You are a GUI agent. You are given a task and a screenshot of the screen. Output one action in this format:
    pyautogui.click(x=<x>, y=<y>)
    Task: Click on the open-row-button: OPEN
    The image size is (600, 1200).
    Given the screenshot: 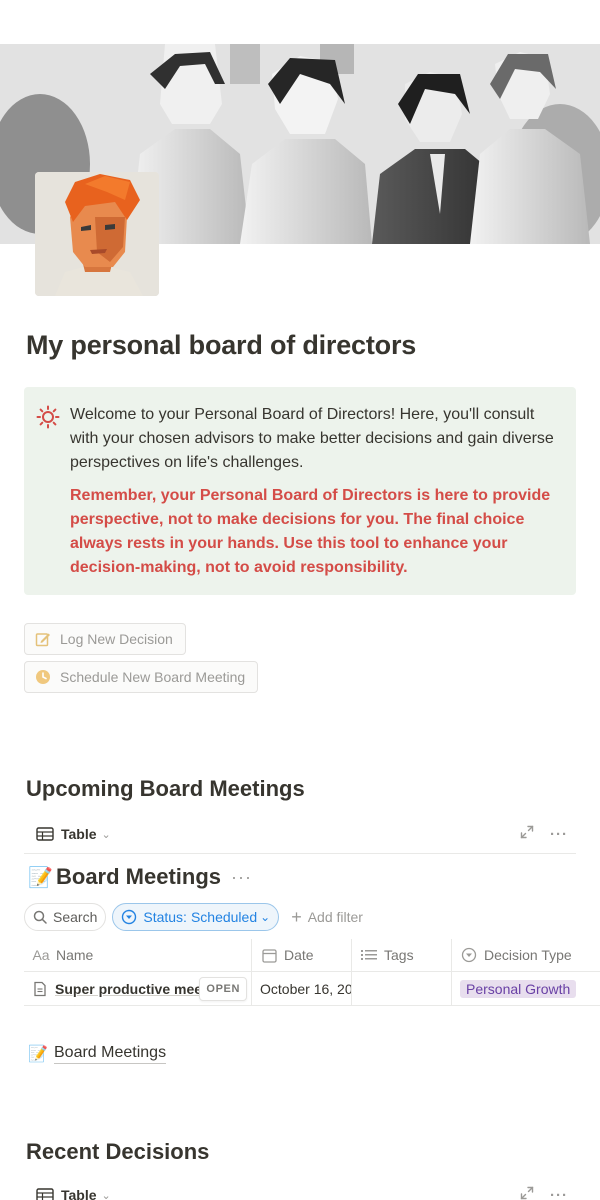 What is the action you would take?
    pyautogui.click(x=223, y=989)
    